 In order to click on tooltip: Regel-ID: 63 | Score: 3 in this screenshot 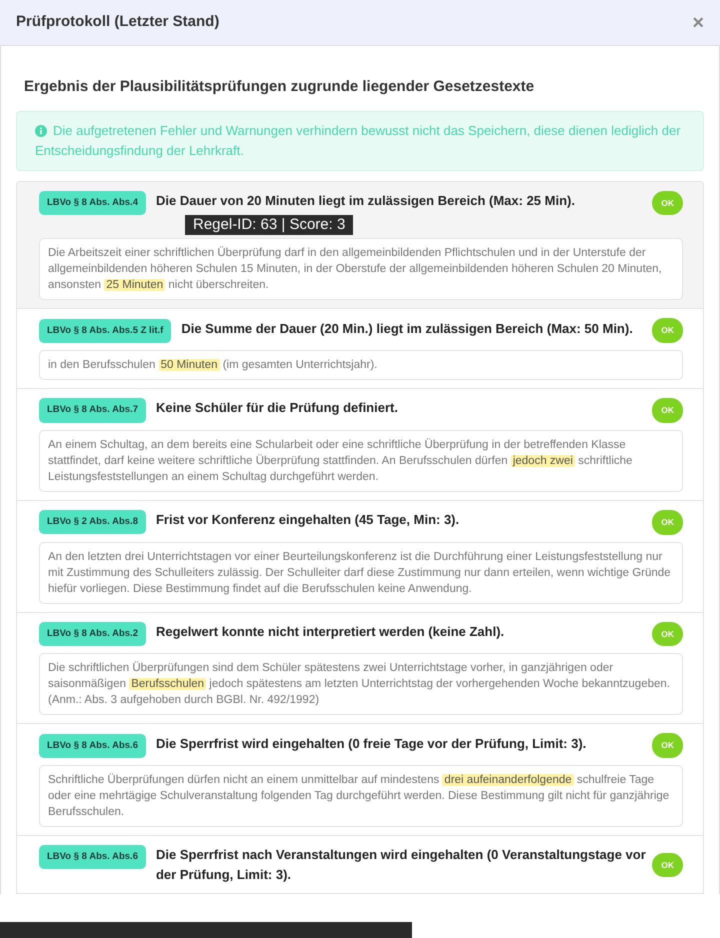, I will do `click(269, 224)`.